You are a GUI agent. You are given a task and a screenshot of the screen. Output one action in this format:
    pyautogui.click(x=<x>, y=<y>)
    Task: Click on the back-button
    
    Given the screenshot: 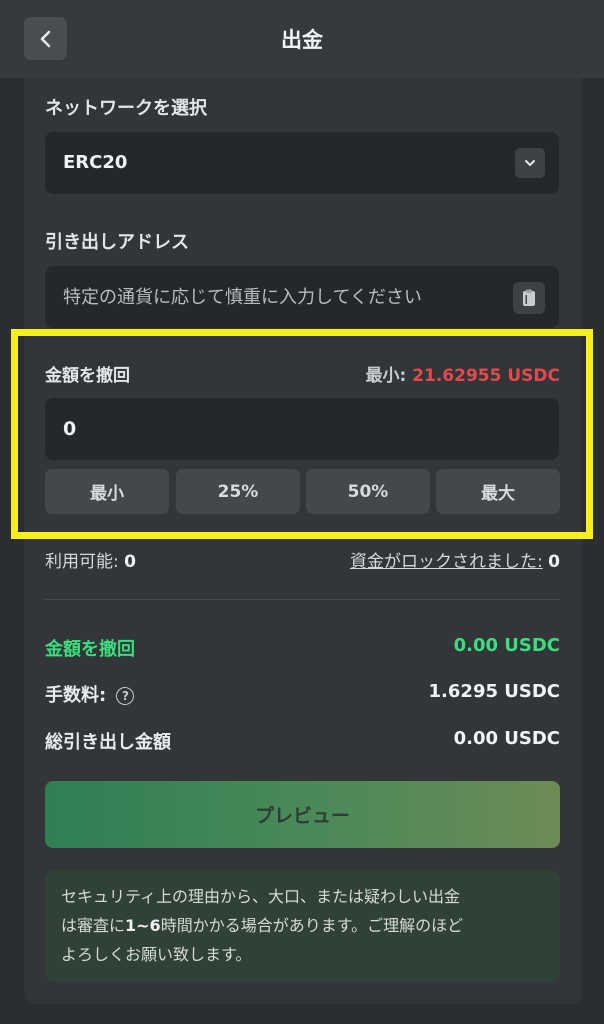 What is the action you would take?
    pyautogui.click(x=45, y=38)
    